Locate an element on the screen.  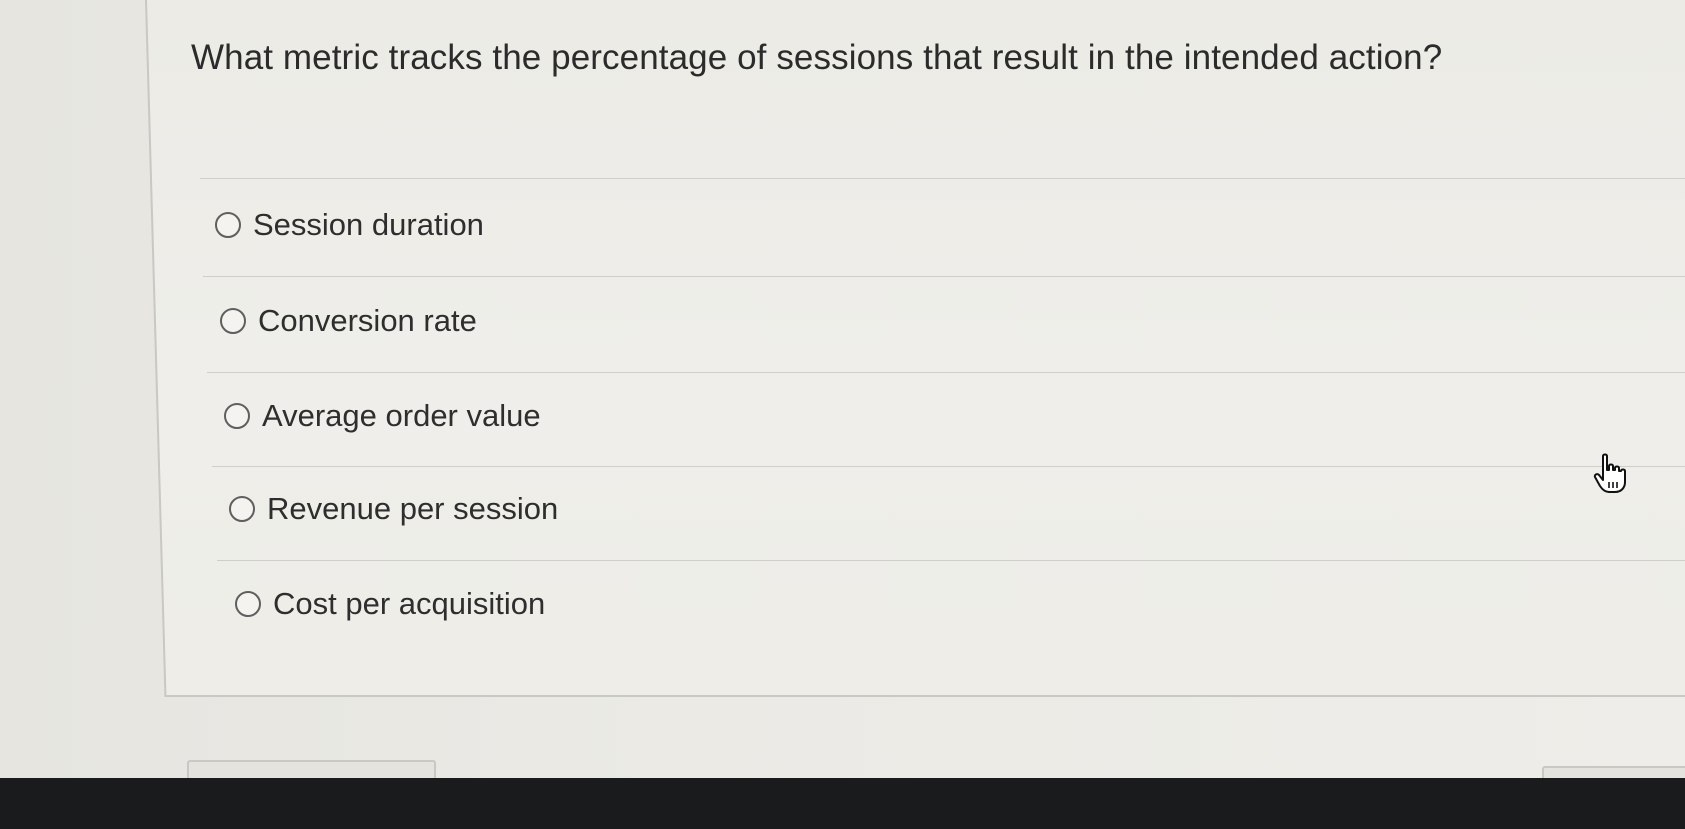
option-cost-per-acquisition: Cost per acquisition is located at coordinates (390, 604).